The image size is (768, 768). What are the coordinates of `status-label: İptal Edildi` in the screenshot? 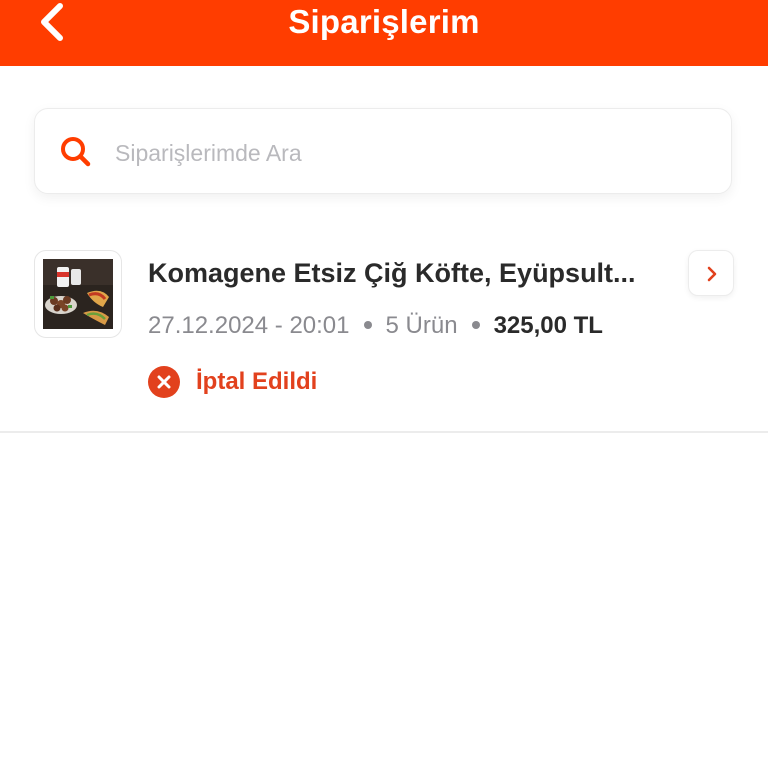 It's located at (257, 381).